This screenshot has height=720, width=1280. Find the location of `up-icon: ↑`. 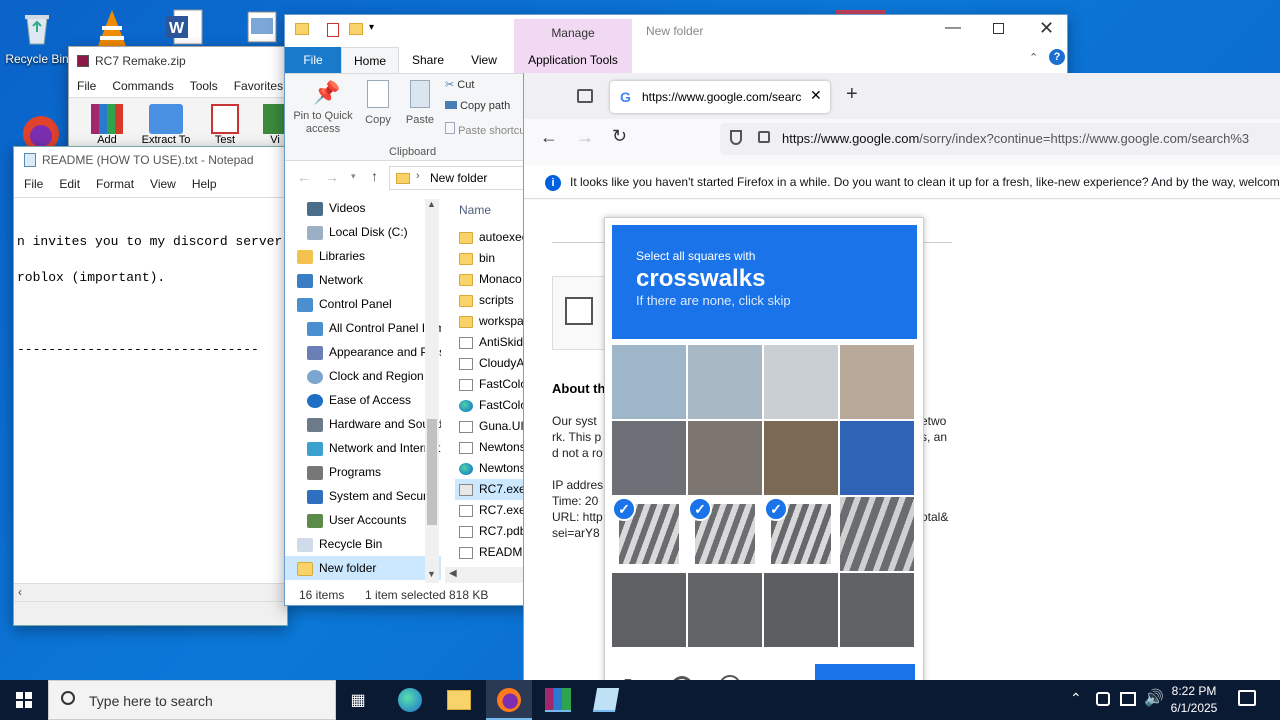

up-icon: ↑ is located at coordinates (374, 176).